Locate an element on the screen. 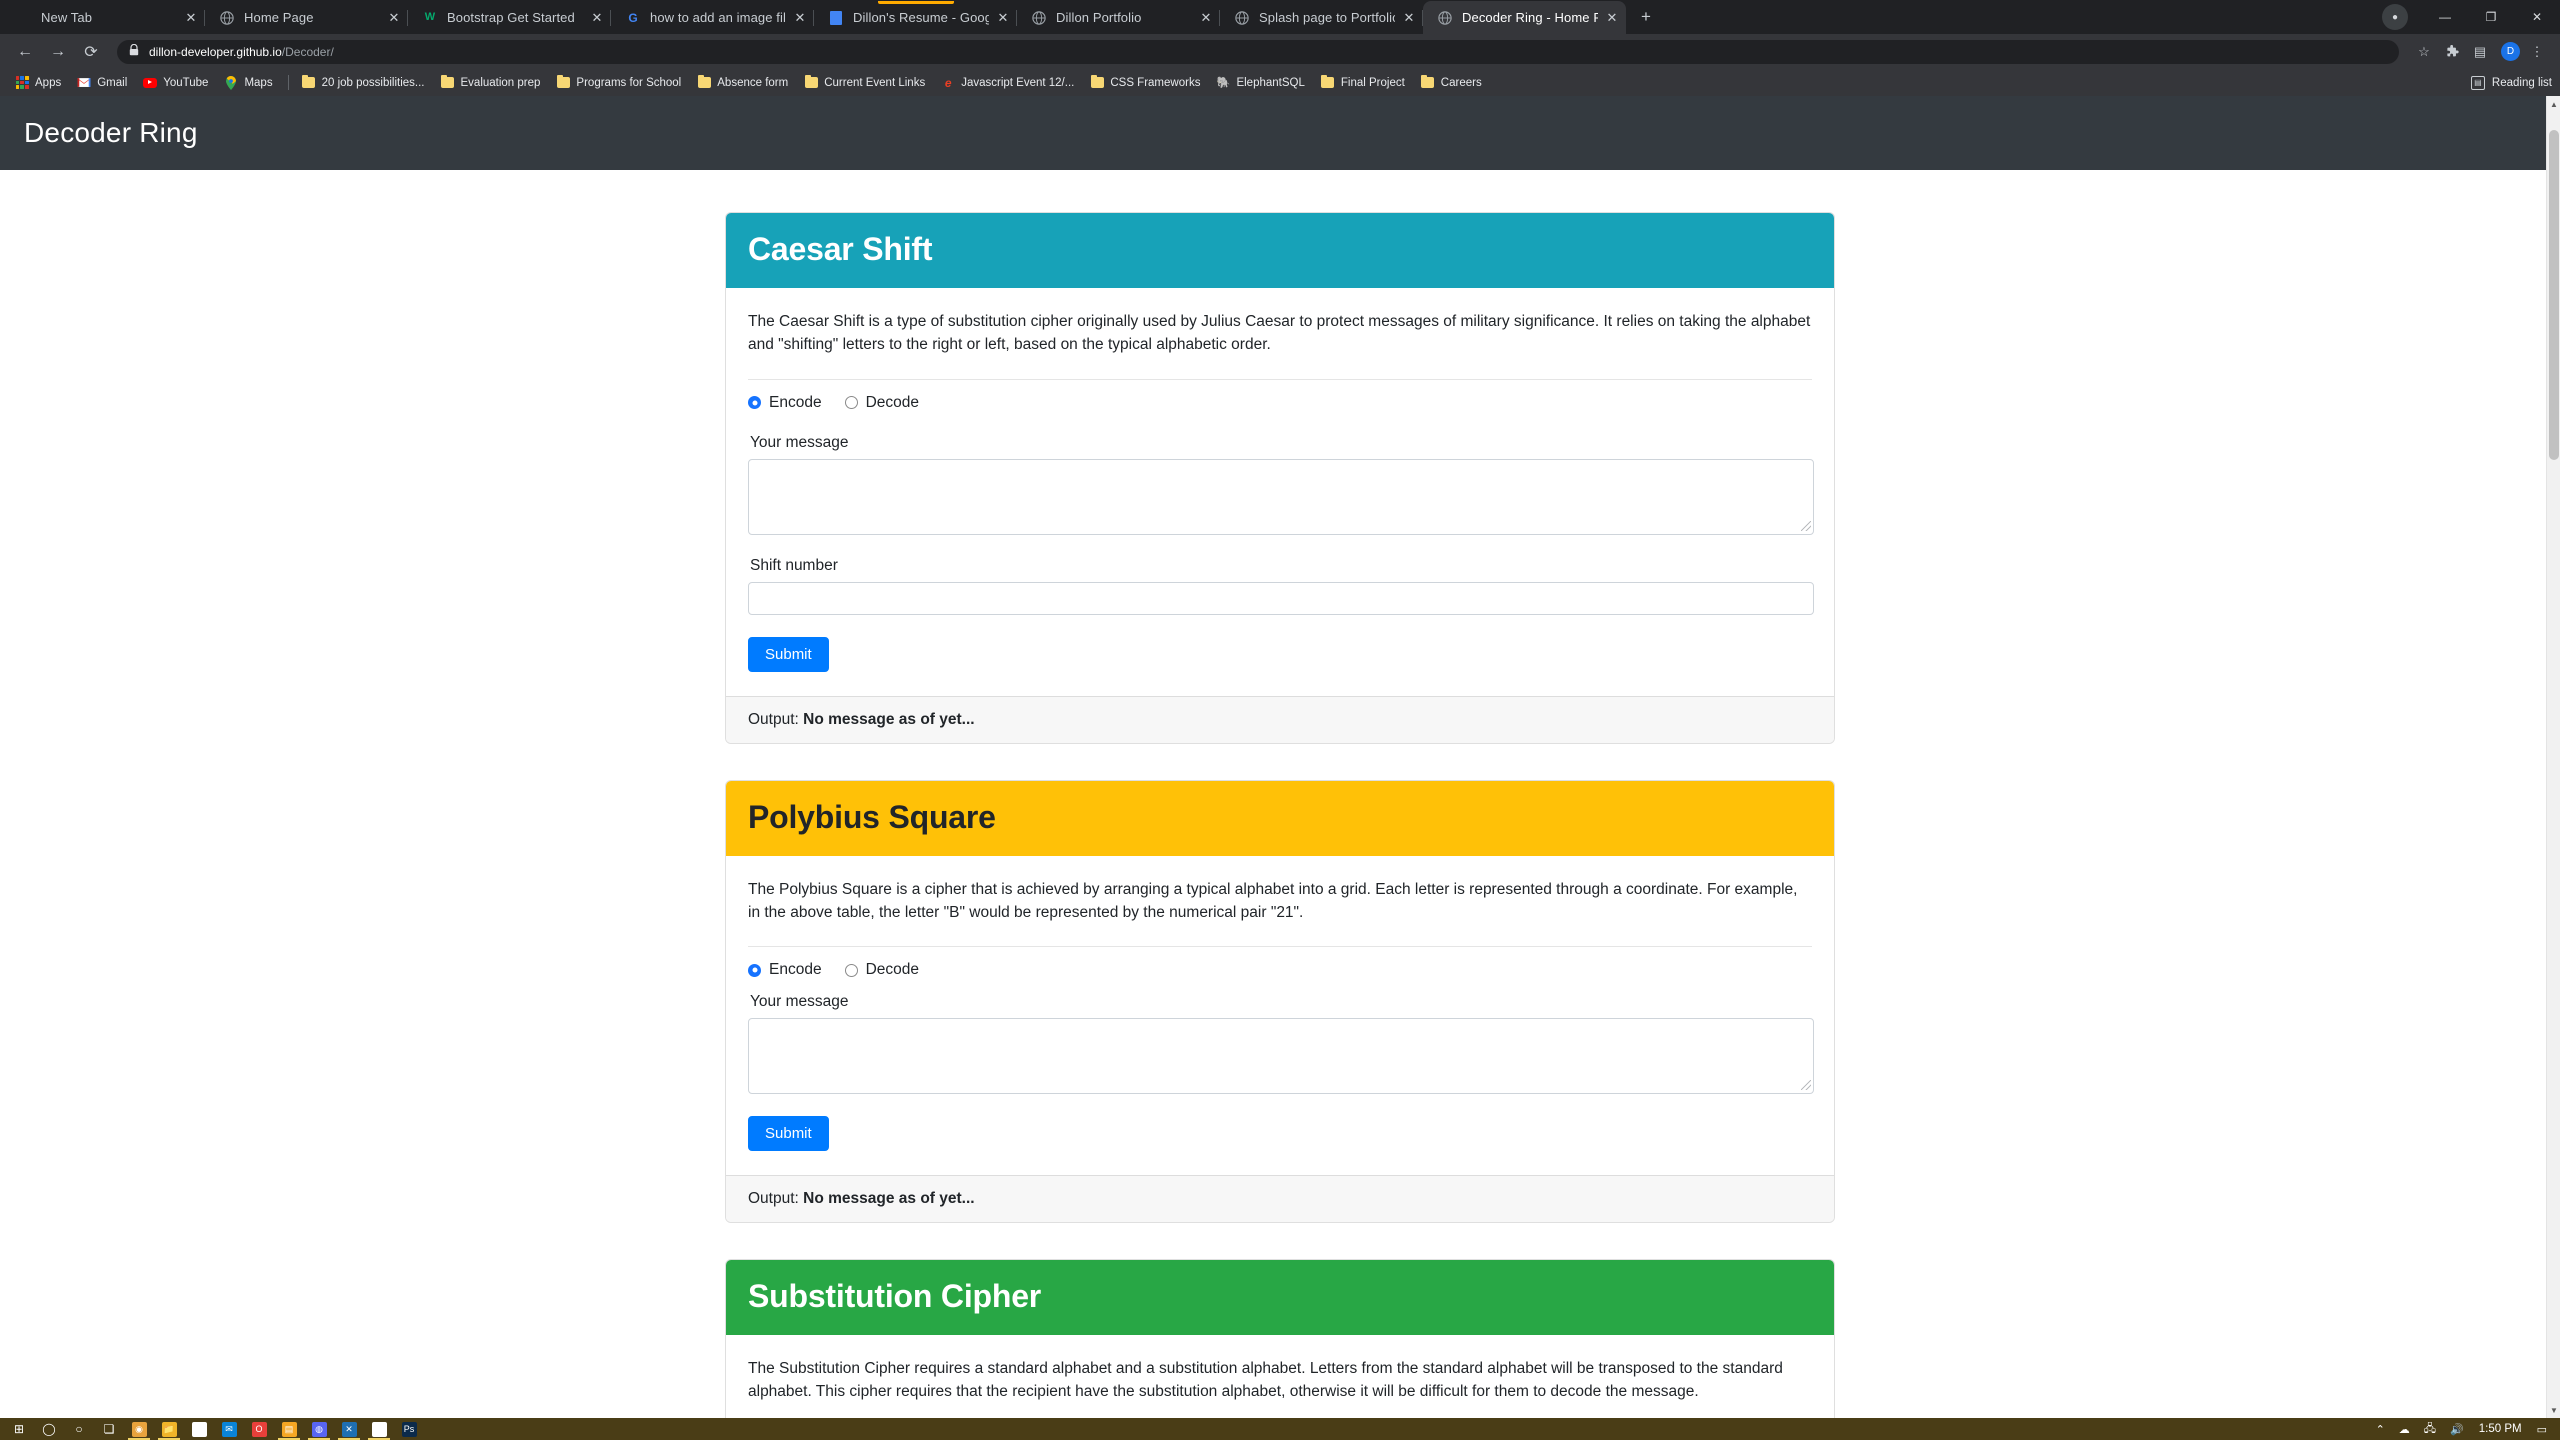 This screenshot has width=2560, height=1440. caesar-encode-radio: Encode is located at coordinates (785, 403).